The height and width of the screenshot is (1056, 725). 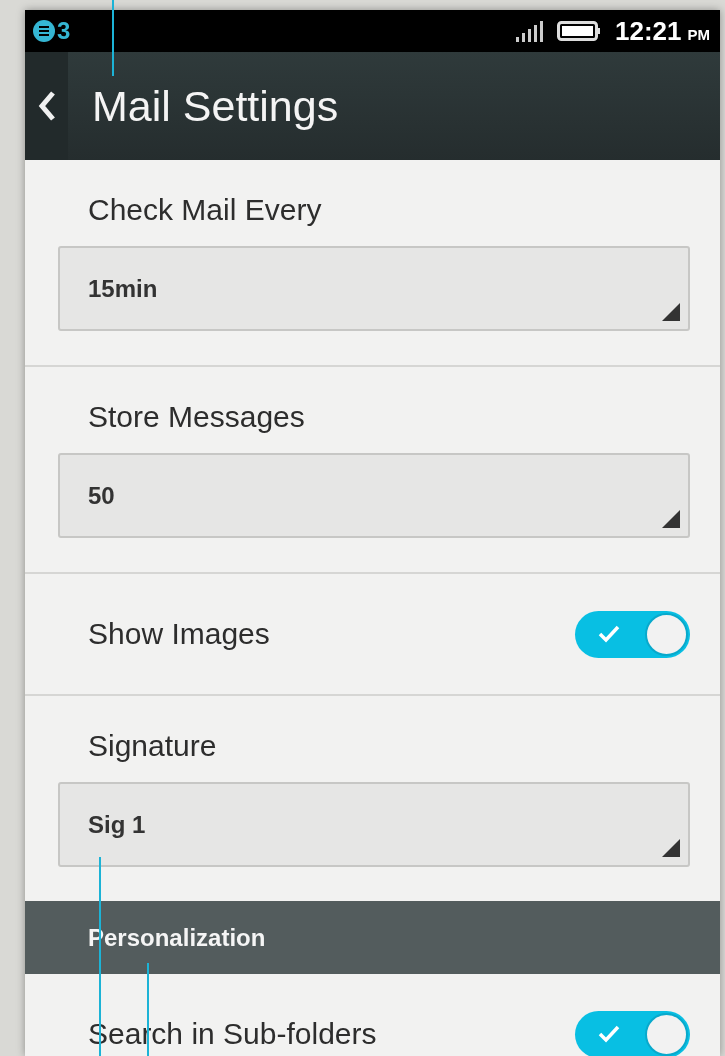 What do you see at coordinates (44, 31) in the screenshot?
I see `notification-icon` at bounding box center [44, 31].